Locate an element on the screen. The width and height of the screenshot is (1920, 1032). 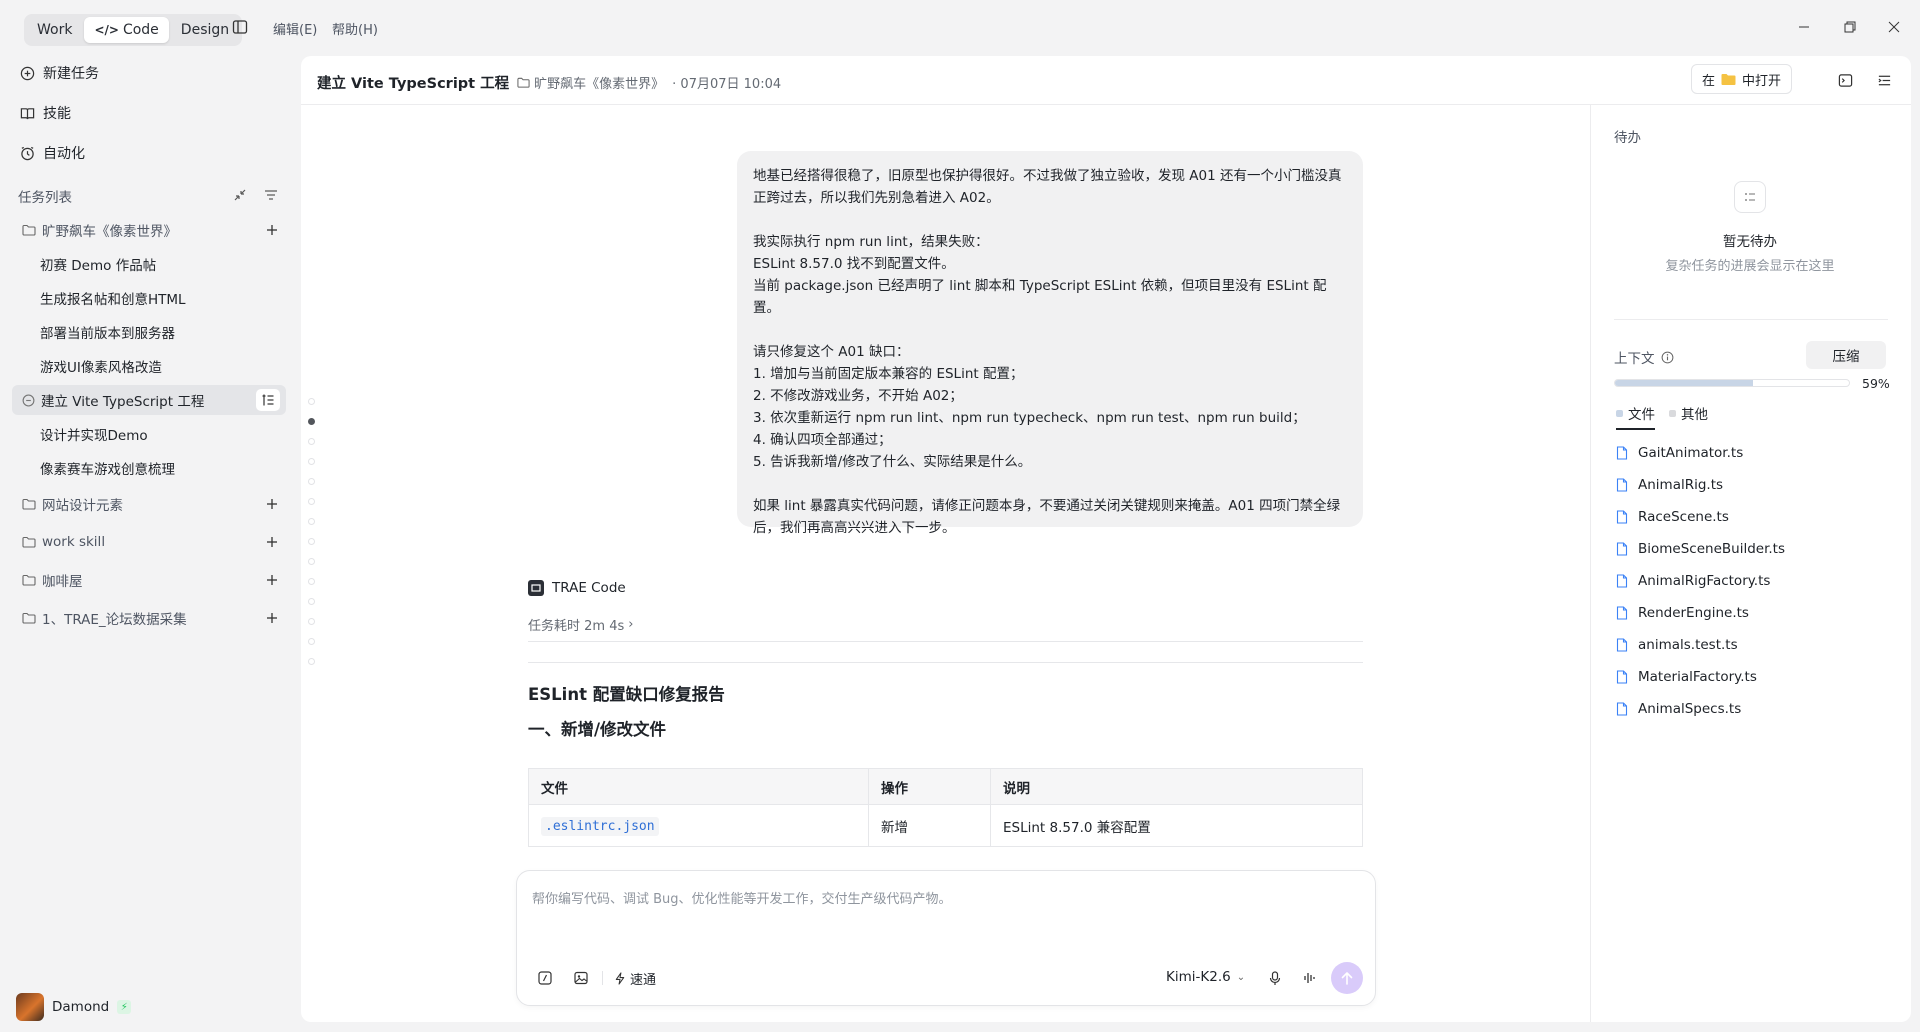
file-name: MaterialFactory.ts is located at coordinates (1697, 677).